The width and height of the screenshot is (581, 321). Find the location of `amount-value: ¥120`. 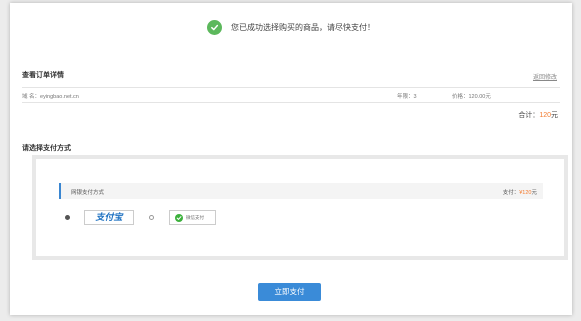

amount-value: ¥120 is located at coordinates (525, 193).